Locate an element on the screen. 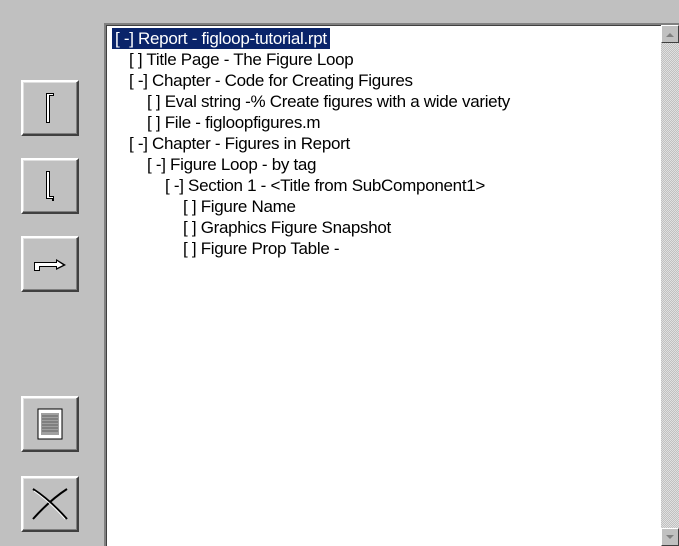 The width and height of the screenshot is (679, 546). scroll-down-icon is located at coordinates (670, 536).